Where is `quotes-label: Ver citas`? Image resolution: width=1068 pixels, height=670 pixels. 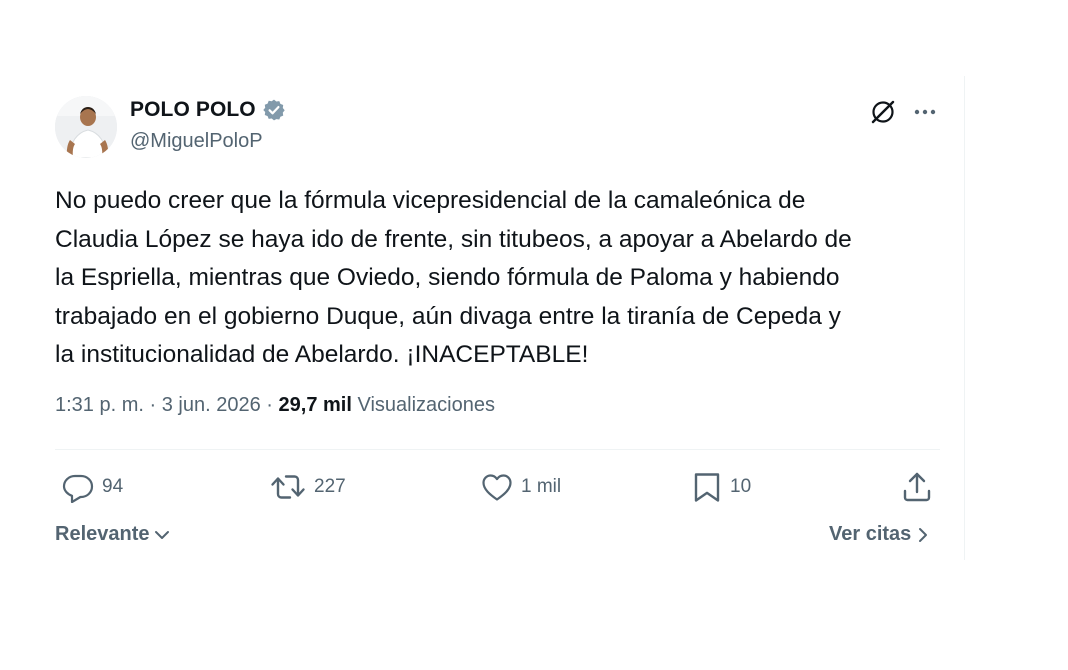
quotes-label: Ver citas is located at coordinates (870, 534).